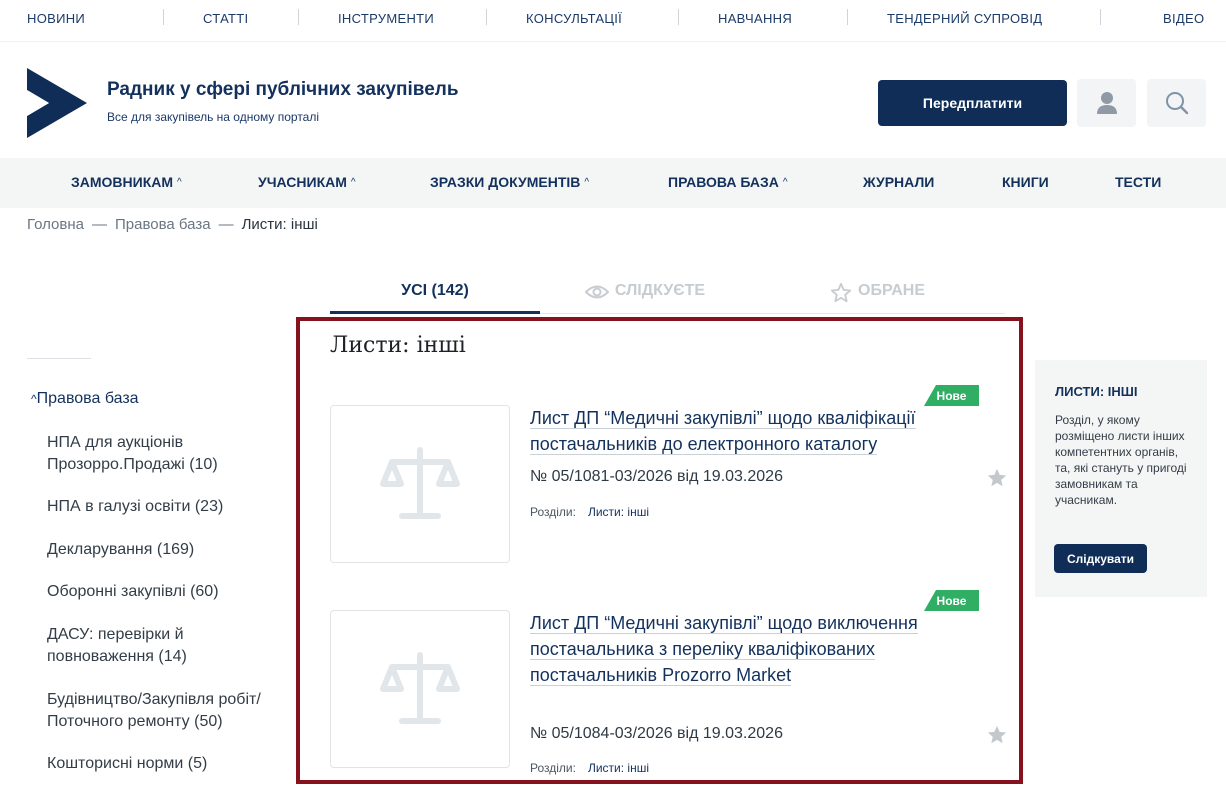  Describe the element at coordinates (645, 298) in the screenshot. I see `tab-following: СЛІДКУЄТЕ` at that location.